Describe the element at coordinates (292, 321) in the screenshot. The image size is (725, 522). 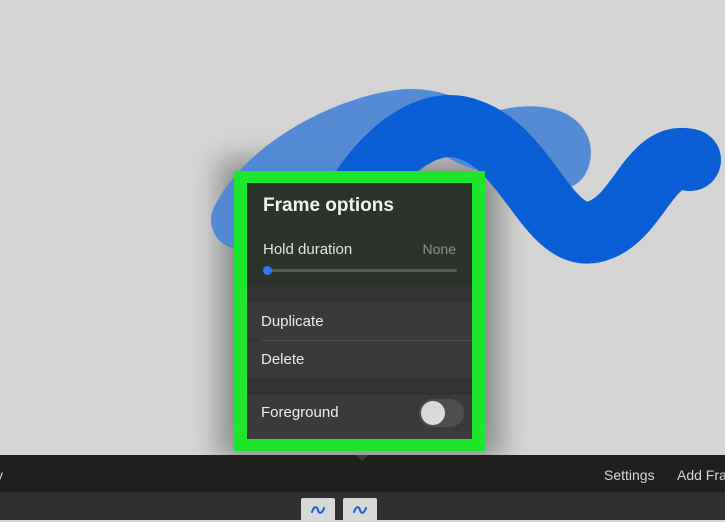
I see `duplicate-label: Duplicate` at that location.